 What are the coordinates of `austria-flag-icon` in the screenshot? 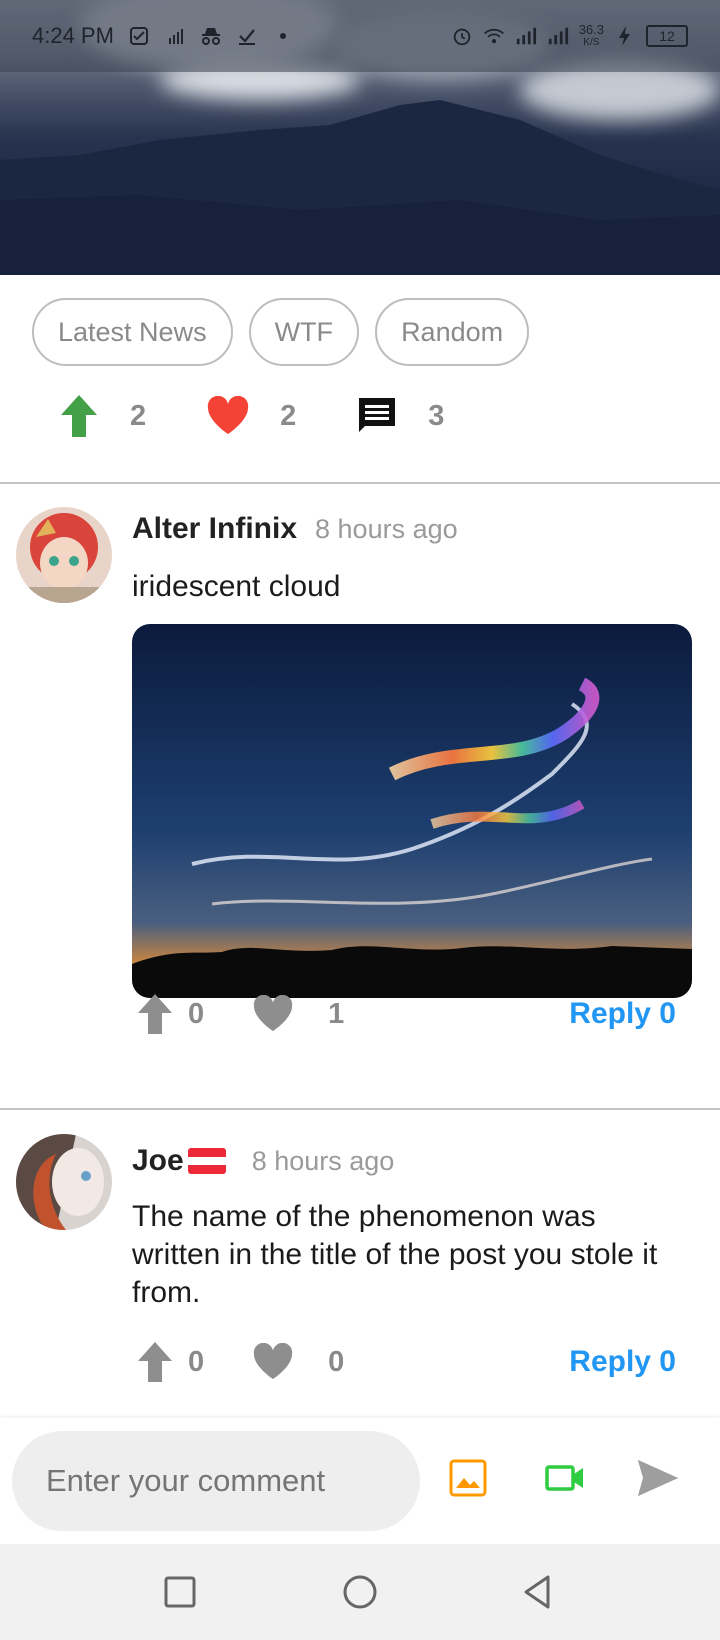 It's located at (206, 1161).